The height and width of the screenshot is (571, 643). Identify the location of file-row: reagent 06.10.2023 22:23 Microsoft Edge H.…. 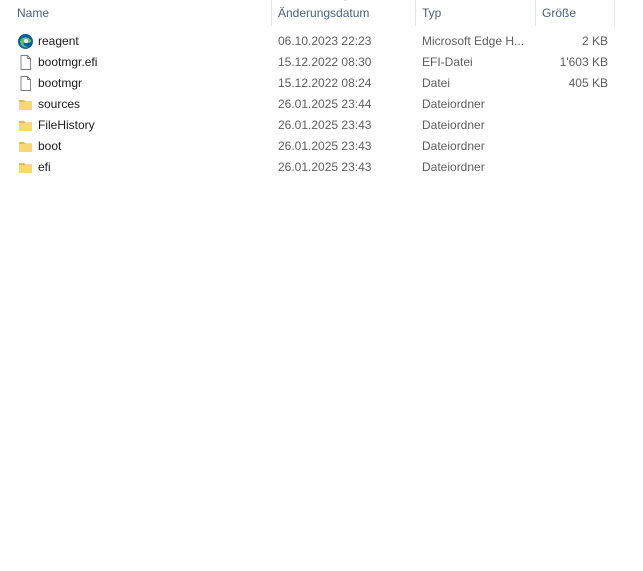
(321, 41).